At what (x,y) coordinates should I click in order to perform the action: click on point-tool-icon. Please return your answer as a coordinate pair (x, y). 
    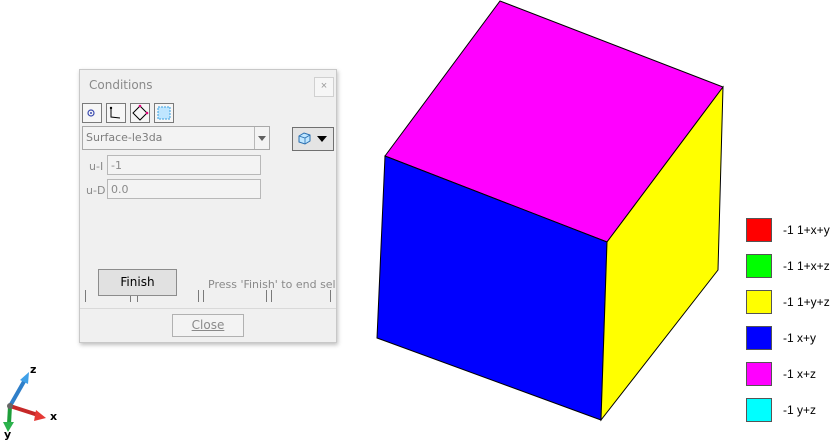
    Looking at the image, I should click on (91, 113).